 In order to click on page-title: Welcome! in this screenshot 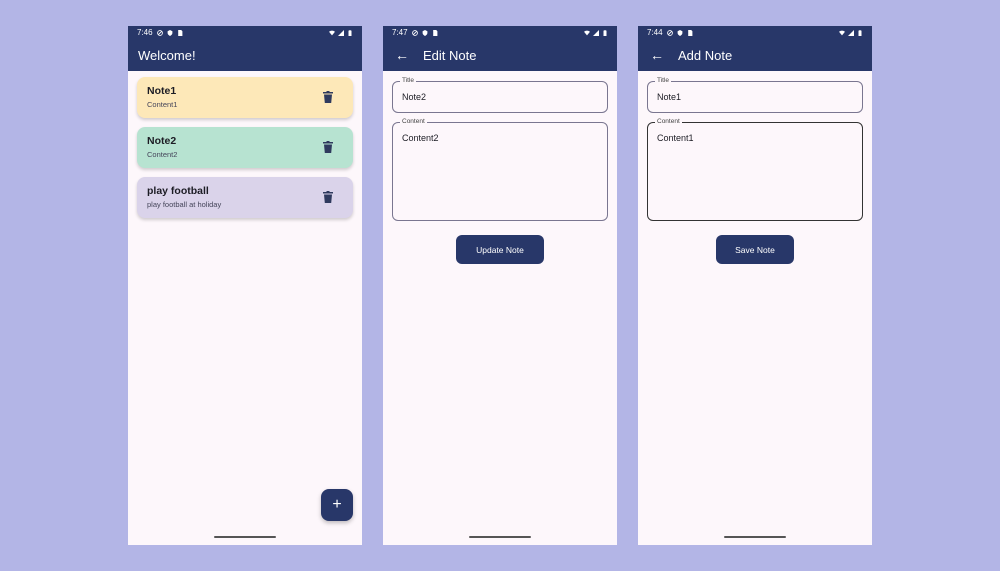, I will do `click(167, 55)`.